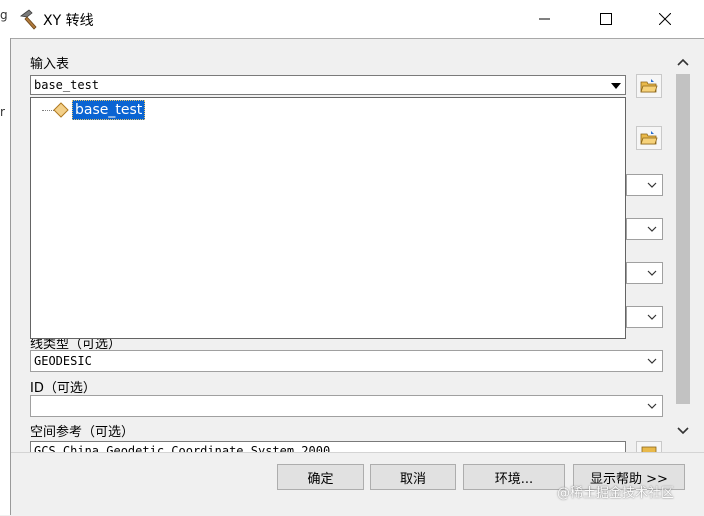 This screenshot has height=516, width=704. Describe the element at coordinates (29, 19) in the screenshot. I see `hammer-icon` at that location.